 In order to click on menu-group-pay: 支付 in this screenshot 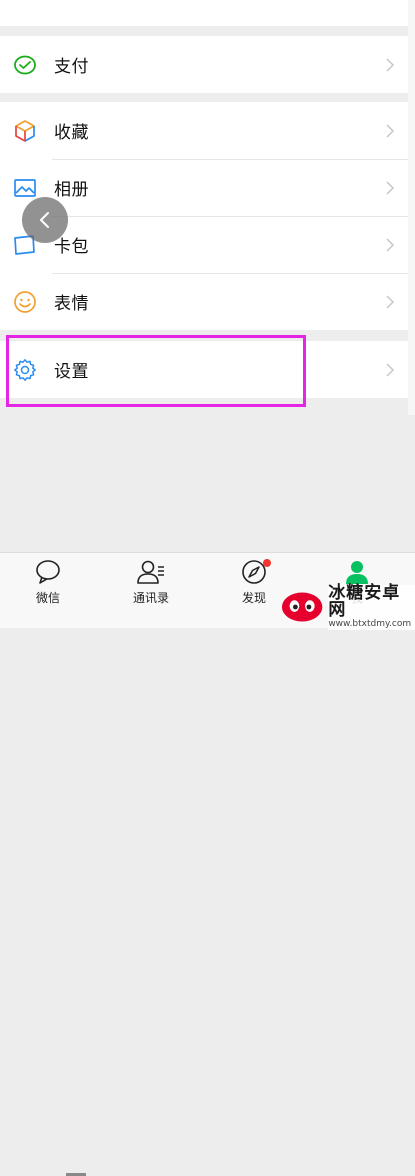, I will do `click(204, 64)`.